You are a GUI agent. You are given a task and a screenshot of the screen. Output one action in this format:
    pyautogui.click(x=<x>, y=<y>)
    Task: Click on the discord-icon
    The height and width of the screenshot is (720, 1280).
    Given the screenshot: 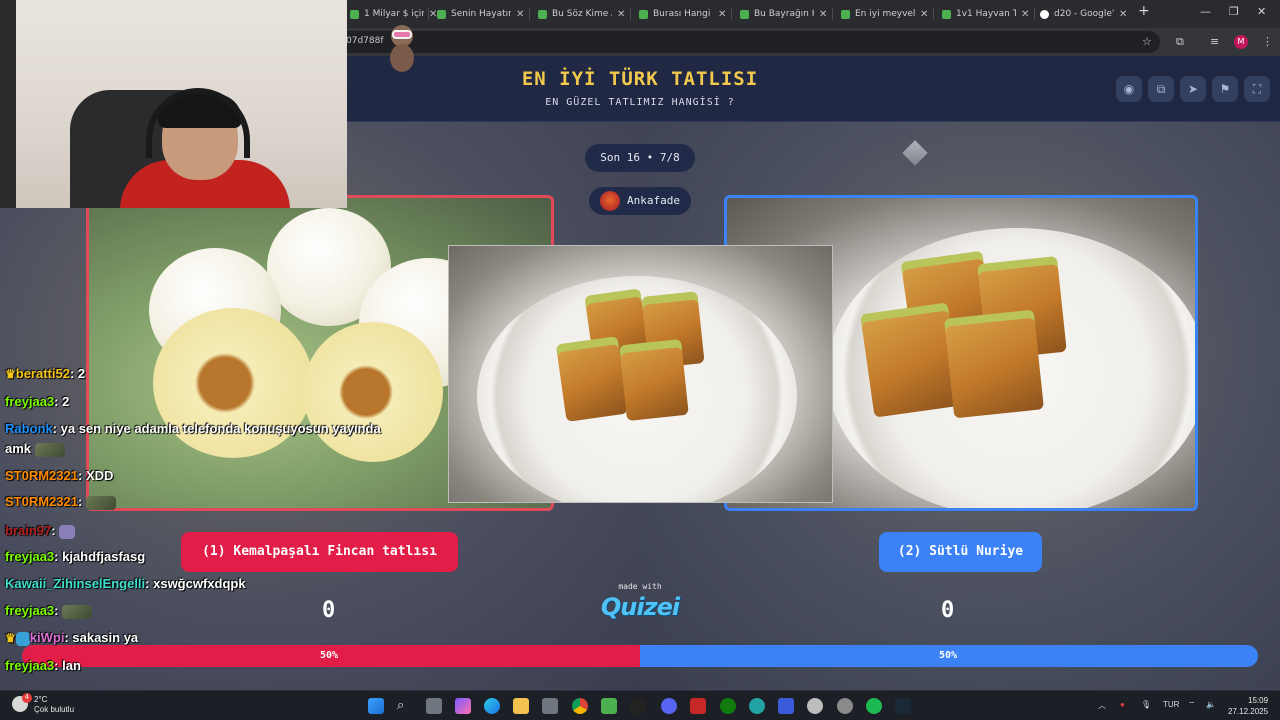 What is the action you would take?
    pyautogui.click(x=669, y=706)
    